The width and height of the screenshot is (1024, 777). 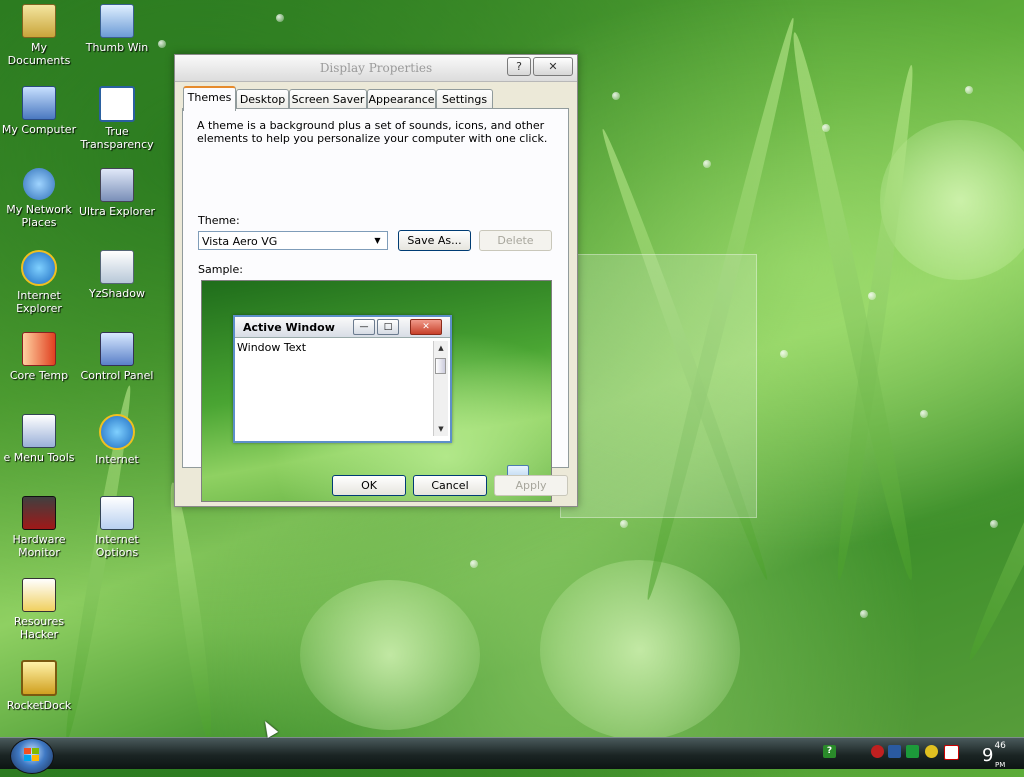 What do you see at coordinates (39, 375) in the screenshot?
I see `desktop-icon-label: Core Temp` at bounding box center [39, 375].